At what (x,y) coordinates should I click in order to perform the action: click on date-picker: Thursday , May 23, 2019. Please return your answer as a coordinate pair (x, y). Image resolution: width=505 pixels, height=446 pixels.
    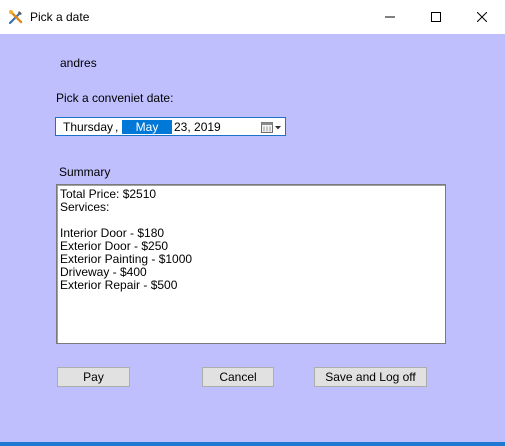
    Looking at the image, I should click on (170, 126).